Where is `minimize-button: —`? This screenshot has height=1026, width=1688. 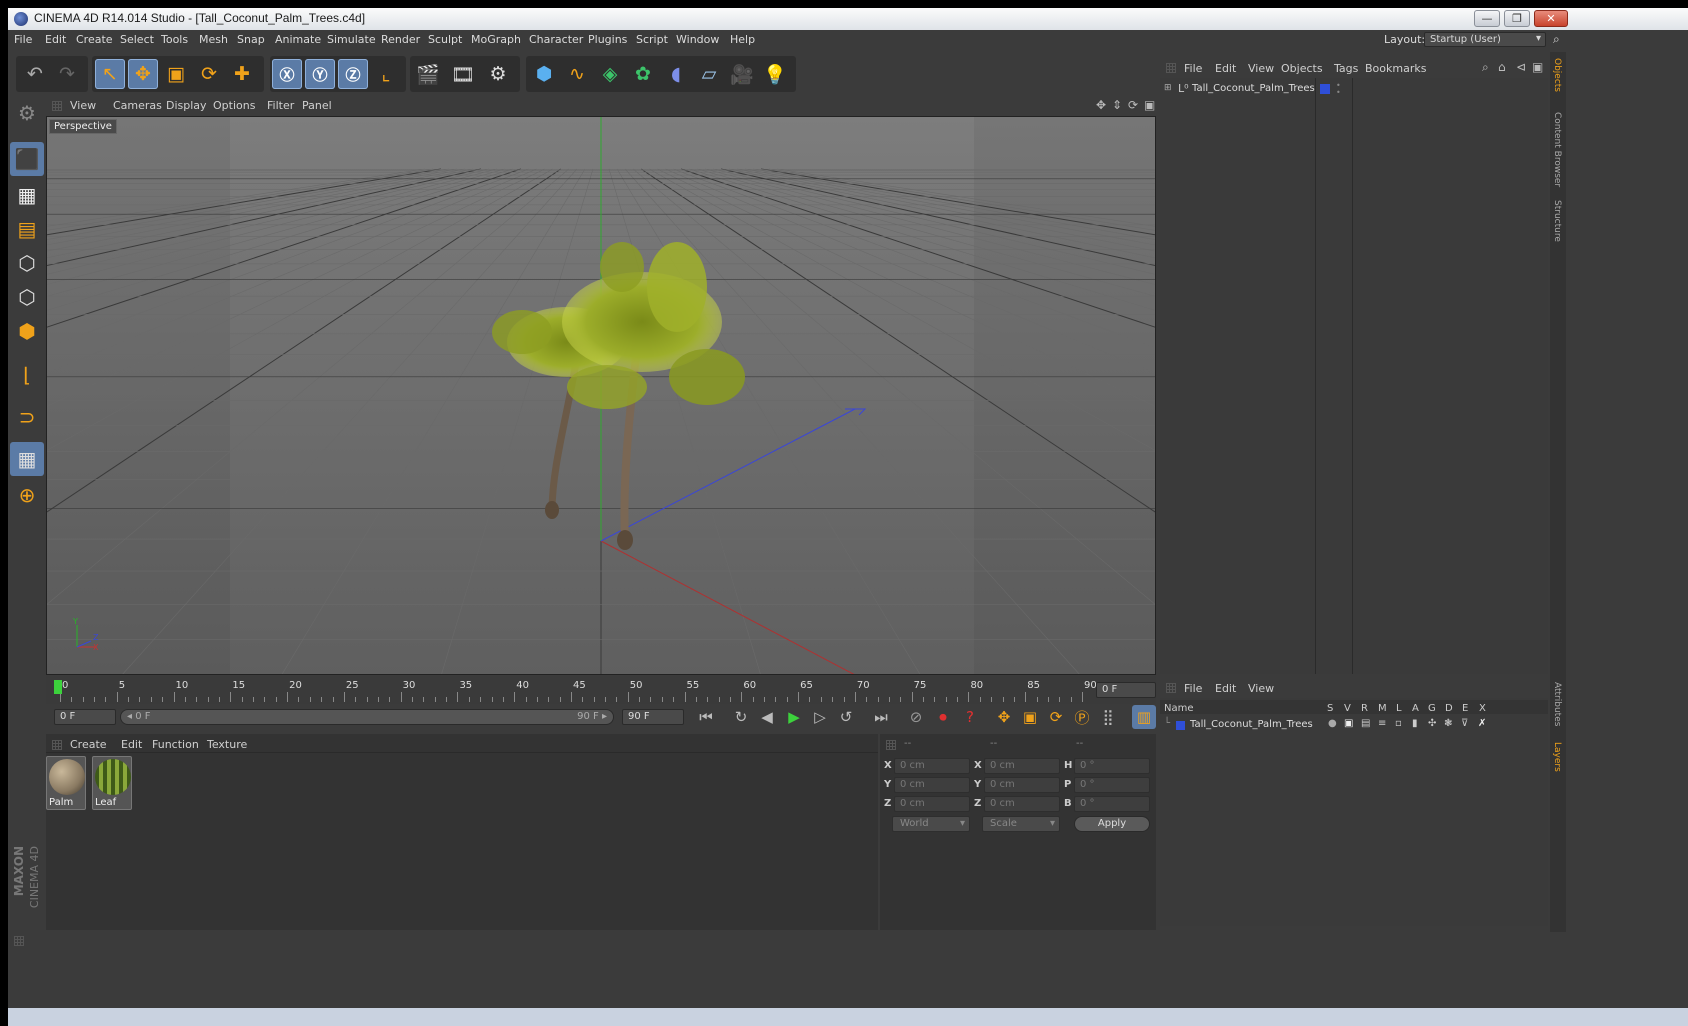 minimize-button: — is located at coordinates (1487, 18).